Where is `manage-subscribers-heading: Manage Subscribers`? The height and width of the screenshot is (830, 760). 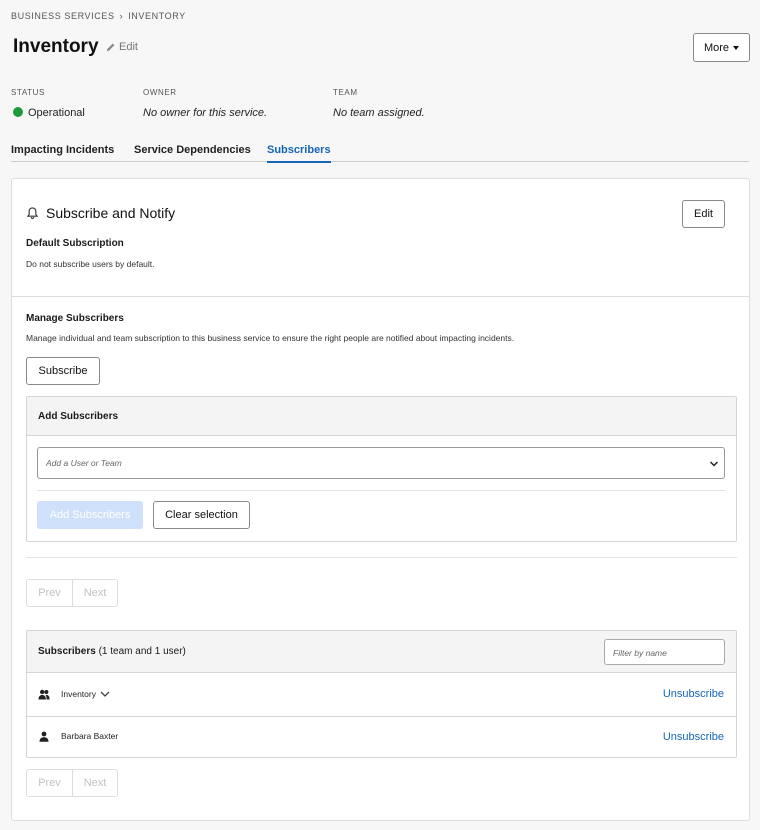
manage-subscribers-heading: Manage Subscribers is located at coordinates (75, 318).